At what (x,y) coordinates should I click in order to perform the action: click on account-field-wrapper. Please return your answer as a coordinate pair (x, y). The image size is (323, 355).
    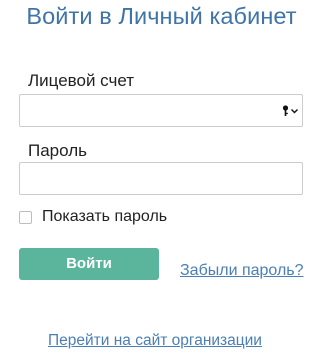
    Looking at the image, I should click on (161, 110).